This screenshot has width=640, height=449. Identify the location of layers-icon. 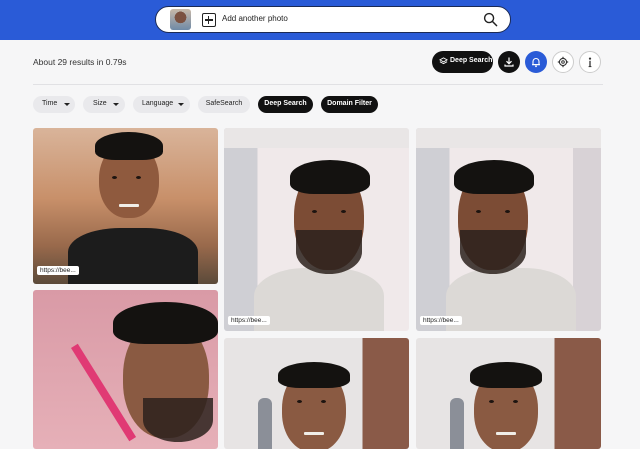
(443, 61).